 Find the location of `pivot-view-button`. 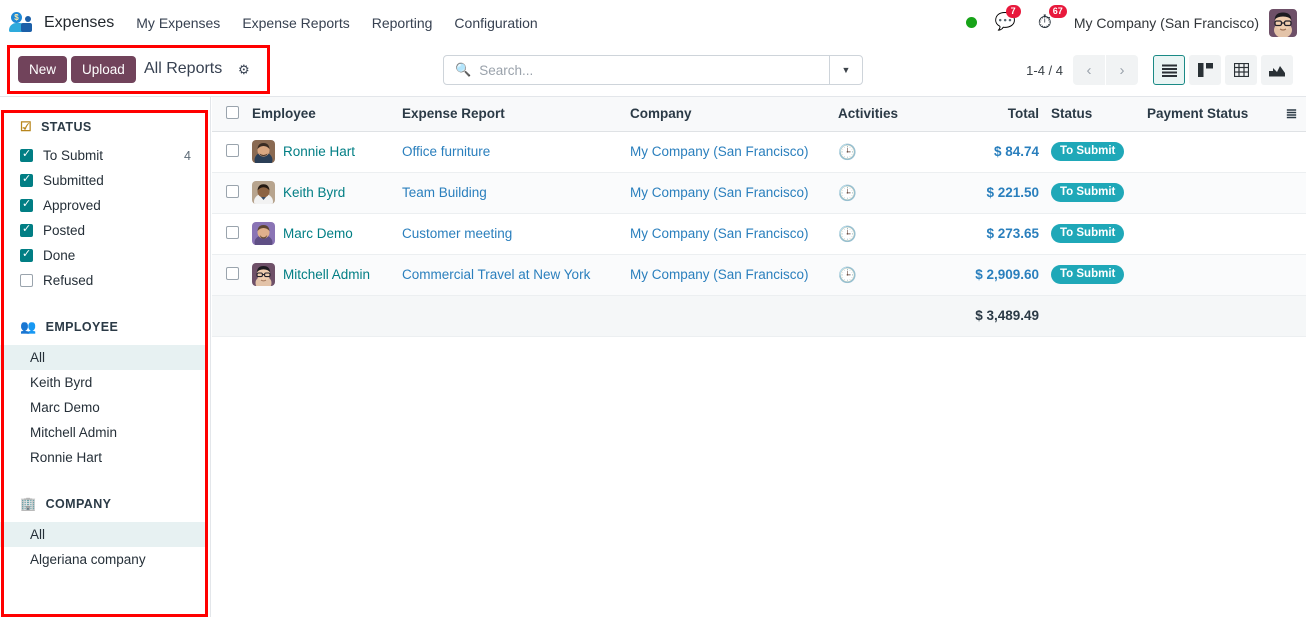

pivot-view-button is located at coordinates (1241, 70).